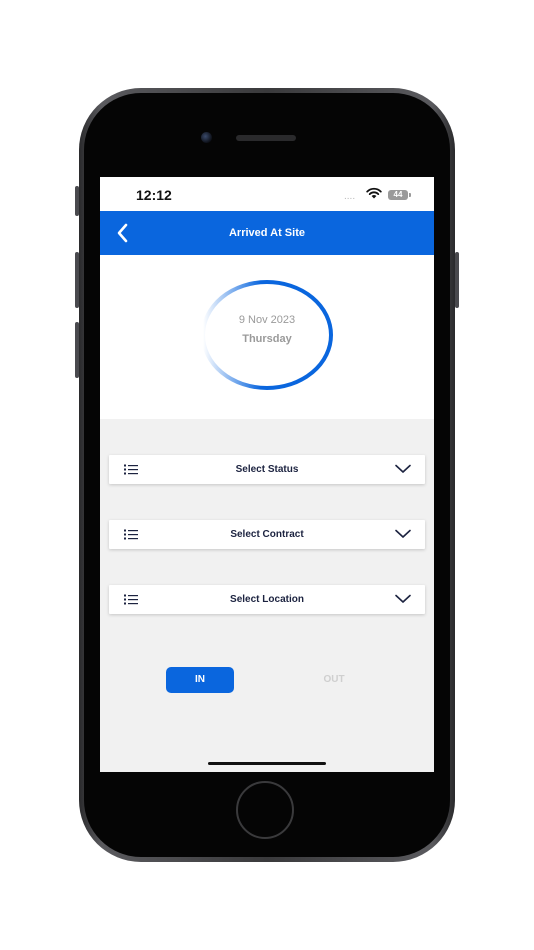 Image resolution: width=534 pixels, height=950 pixels. I want to click on weekday-text: Thursday, so click(267, 339).